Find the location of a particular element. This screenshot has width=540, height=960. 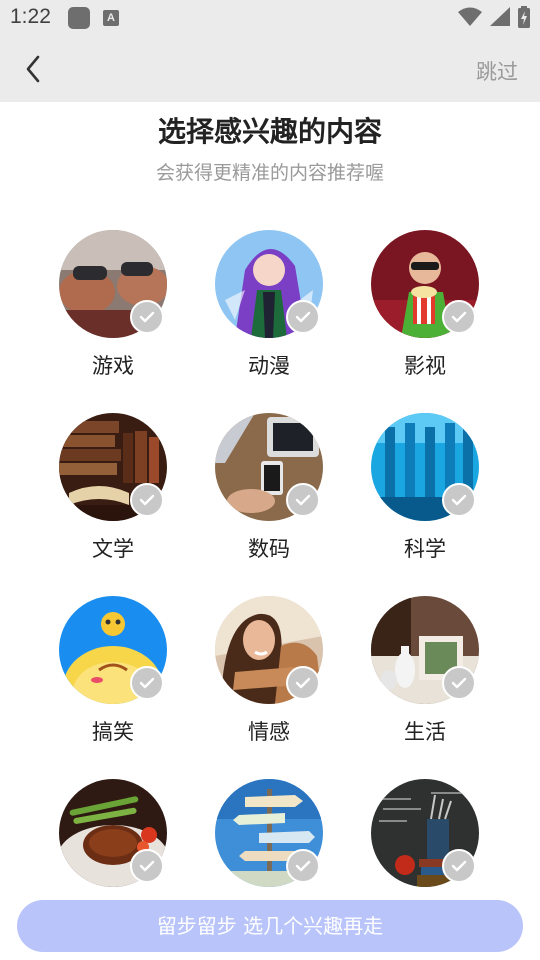

interest-label: 文学 is located at coordinates (113, 549).